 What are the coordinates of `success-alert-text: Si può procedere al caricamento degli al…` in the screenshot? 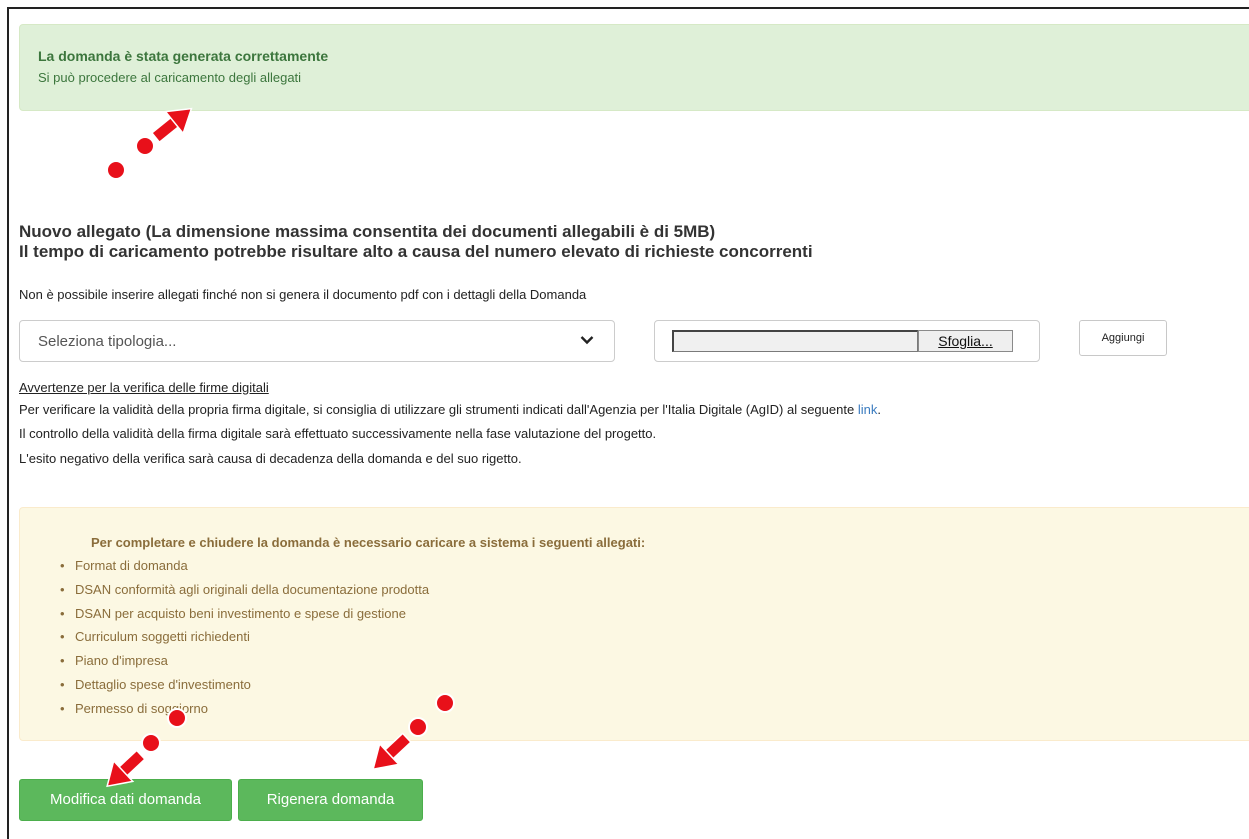 It's located at (170, 77).